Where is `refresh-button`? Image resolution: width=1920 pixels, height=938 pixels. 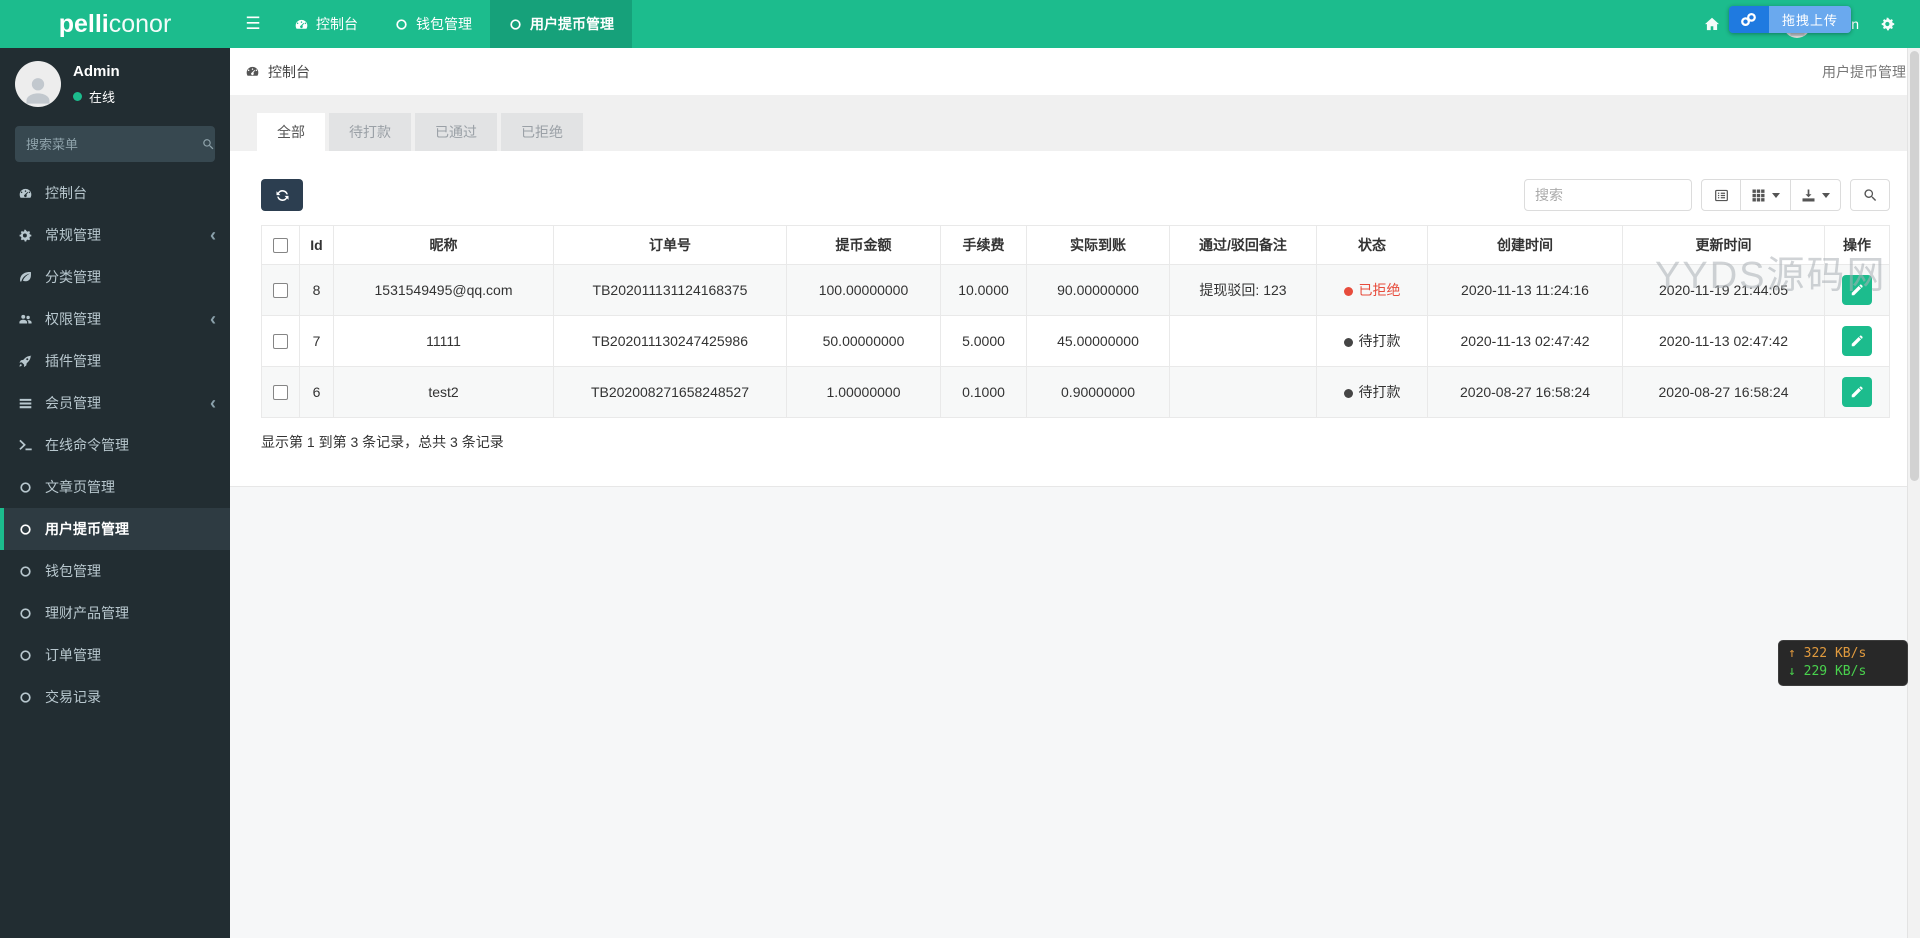 refresh-button is located at coordinates (282, 195).